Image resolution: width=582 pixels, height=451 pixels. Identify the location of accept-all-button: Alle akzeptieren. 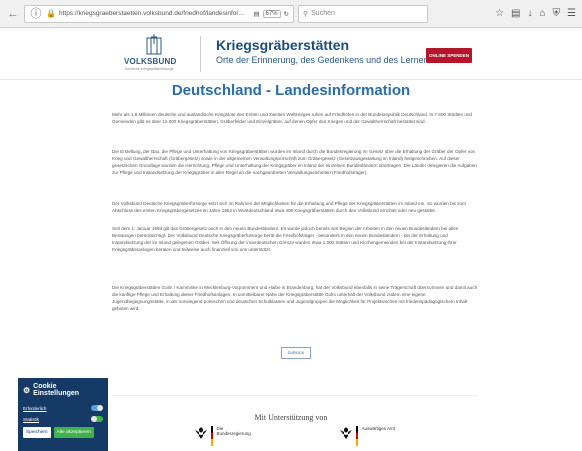
(73, 432).